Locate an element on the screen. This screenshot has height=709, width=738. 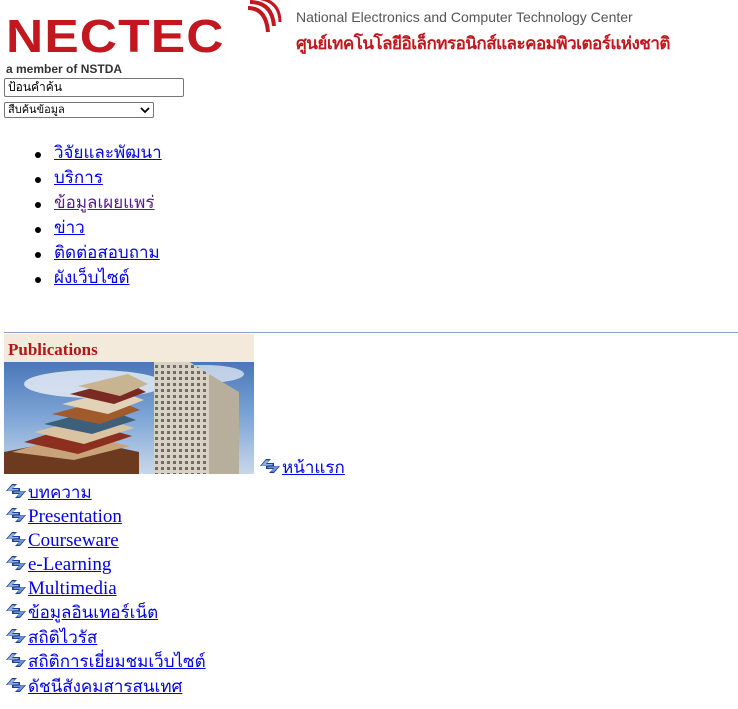
pub-link: Courseware is located at coordinates (73, 540).